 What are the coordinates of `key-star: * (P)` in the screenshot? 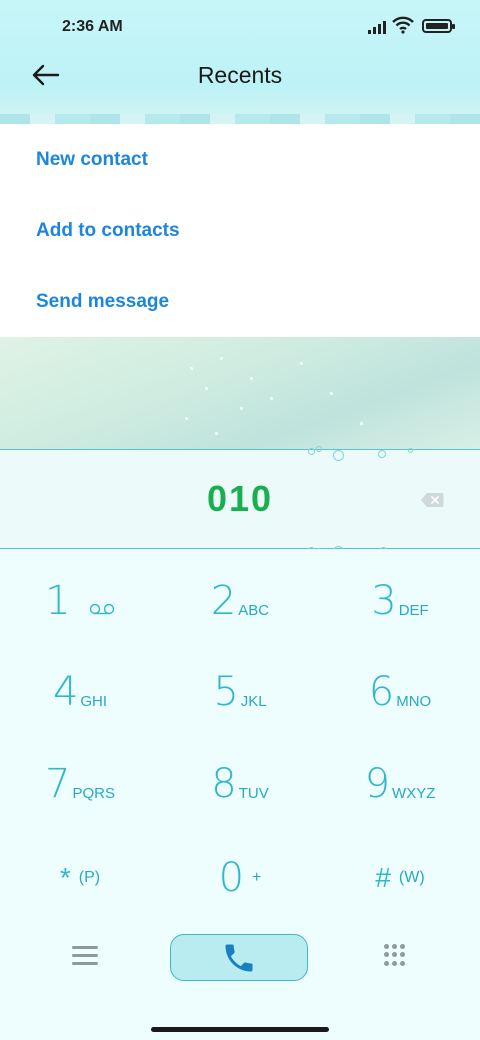 It's located at (80, 878).